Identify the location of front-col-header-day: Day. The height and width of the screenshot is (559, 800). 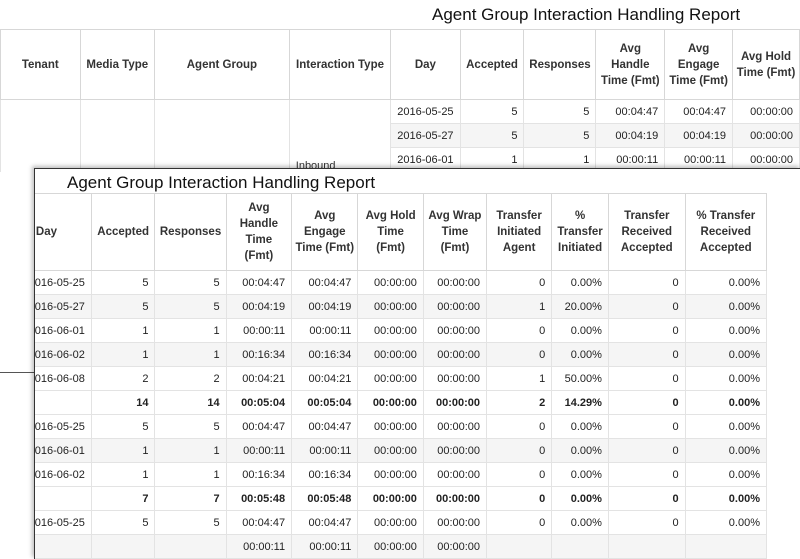
(63, 232).